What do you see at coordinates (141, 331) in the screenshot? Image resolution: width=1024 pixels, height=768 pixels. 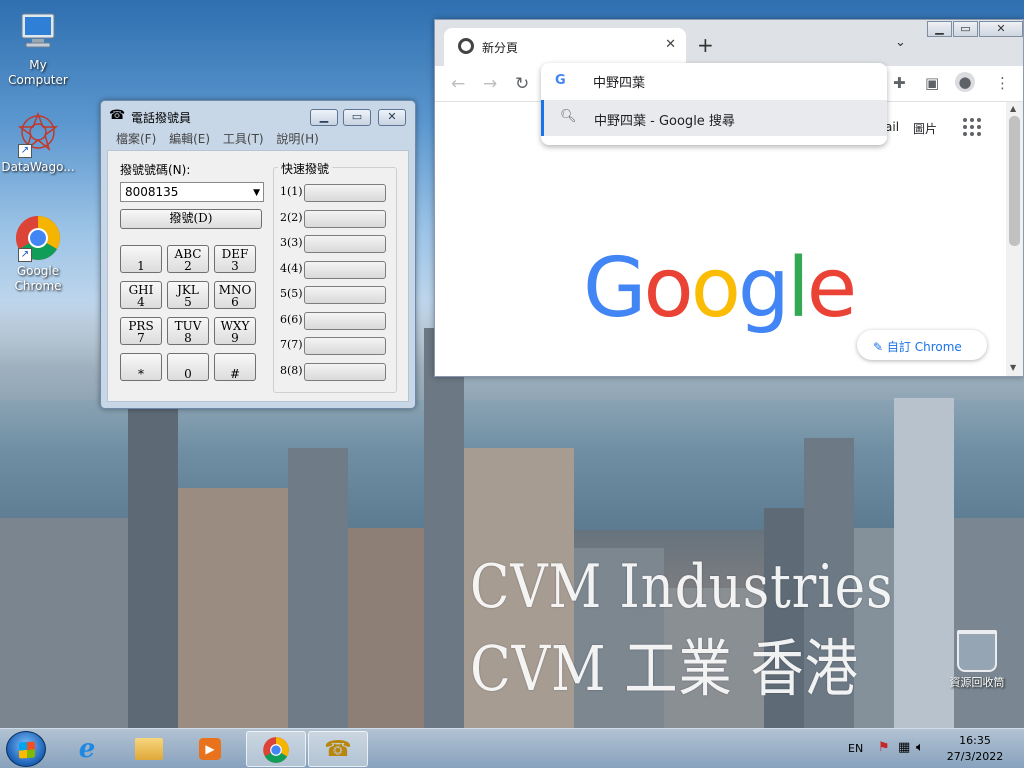 I see `keypad-key-7: PRS 7` at bounding box center [141, 331].